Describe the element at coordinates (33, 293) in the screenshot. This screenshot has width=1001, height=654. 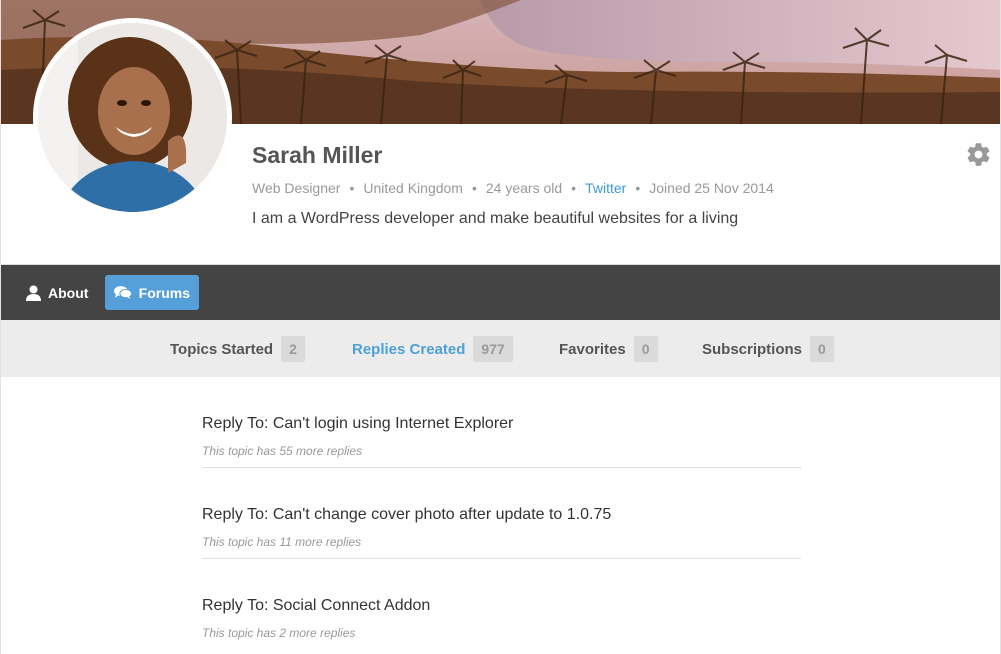
I see `user-icon` at that location.